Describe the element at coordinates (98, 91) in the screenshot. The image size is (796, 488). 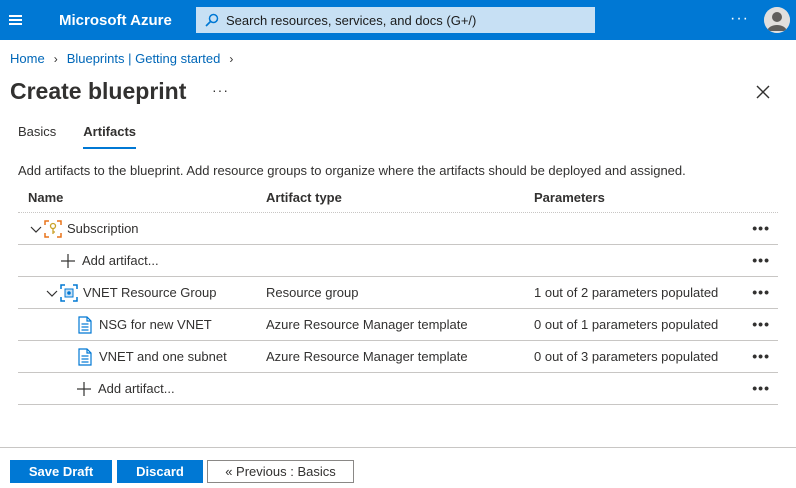
I see `page-title: Create blueprint` at that location.